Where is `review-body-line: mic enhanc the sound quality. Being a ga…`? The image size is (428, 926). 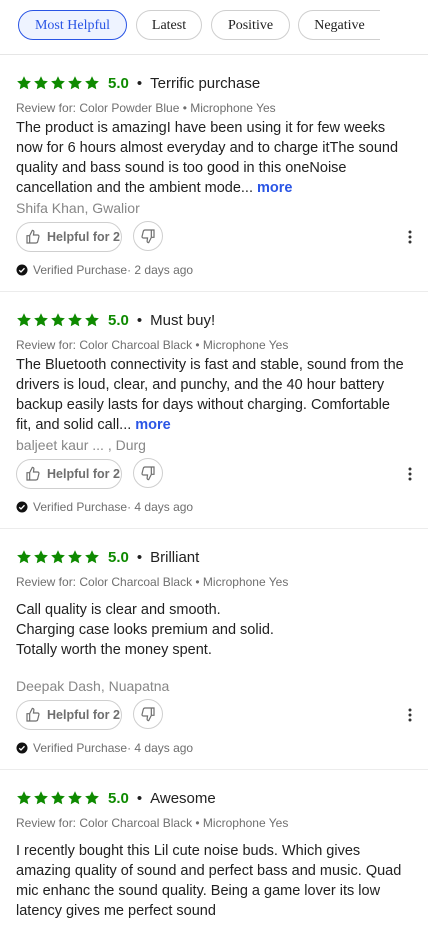 review-body-line: mic enhanc the sound quality. Being a ga… is located at coordinates (198, 891).